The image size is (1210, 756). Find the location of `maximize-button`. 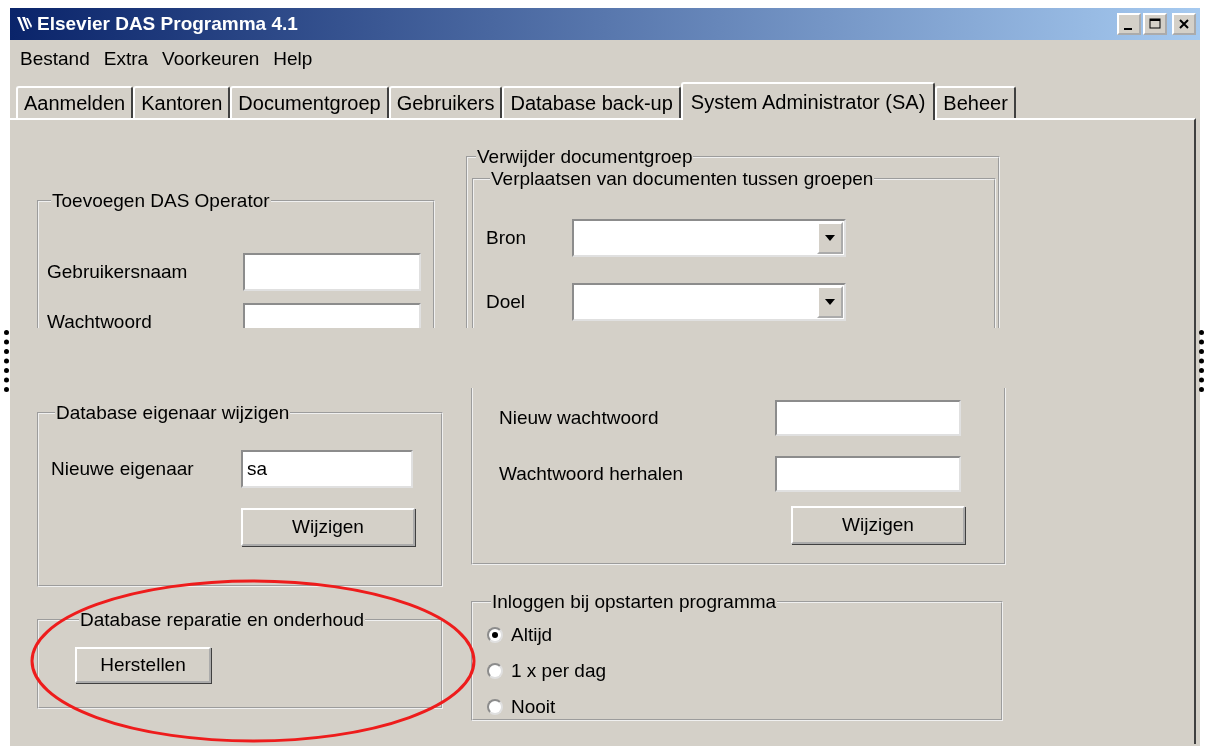

maximize-button is located at coordinates (1155, 24).